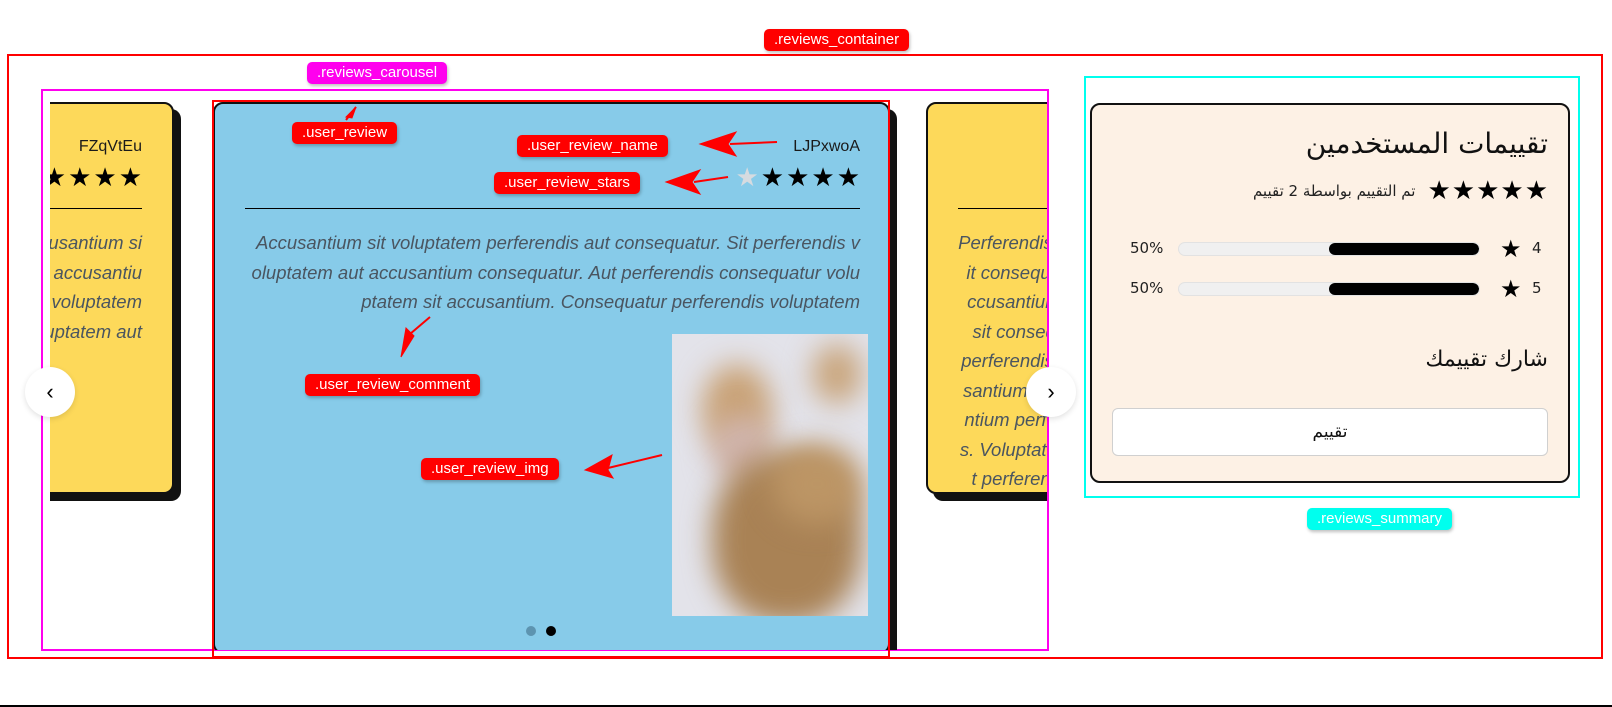 This screenshot has width=1612, height=707. What do you see at coordinates (393, 385) in the screenshot?
I see `user-review-comment-tag: .user_review_comment` at bounding box center [393, 385].